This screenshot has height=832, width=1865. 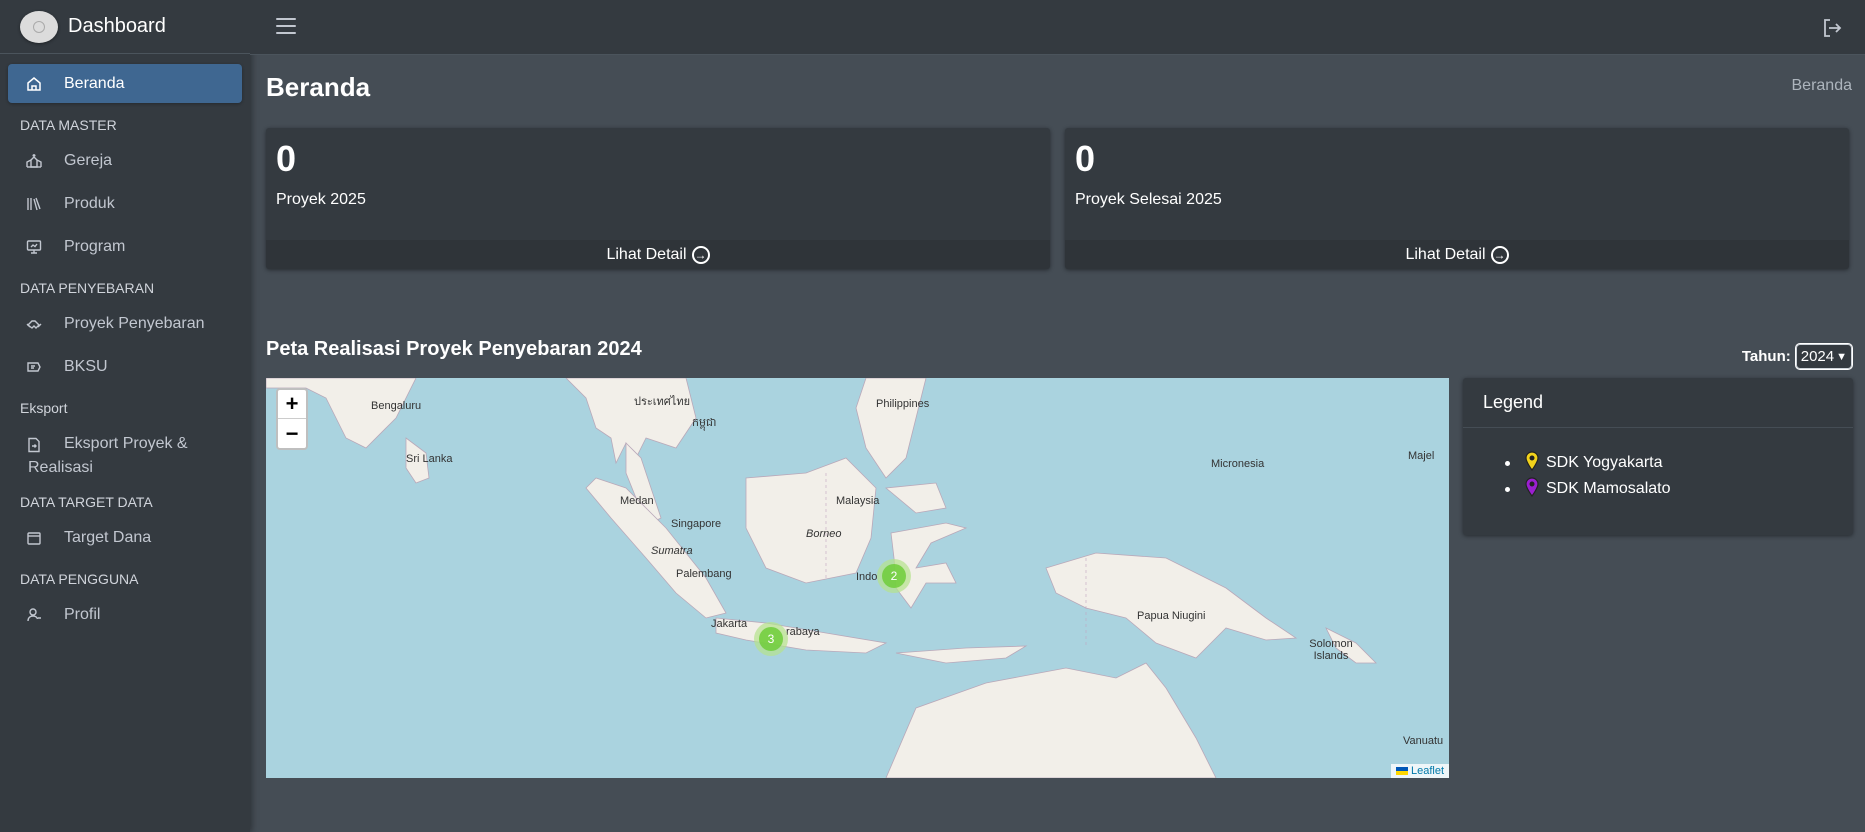 I want to click on map-label: Jakarta, so click(x=729, y=624).